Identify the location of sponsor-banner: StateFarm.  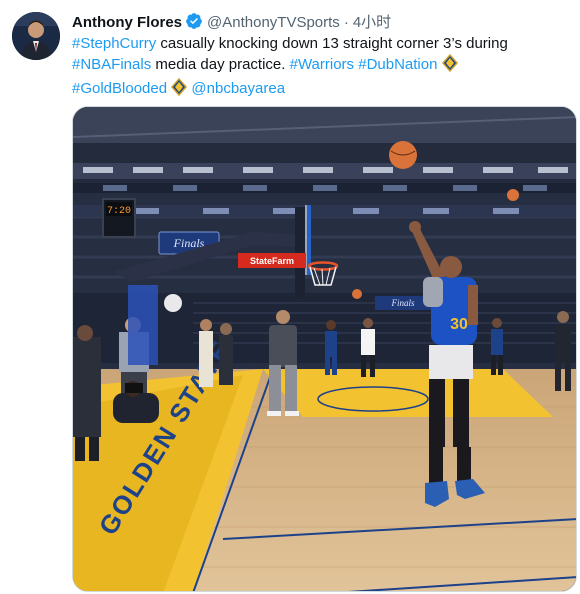
(272, 261).